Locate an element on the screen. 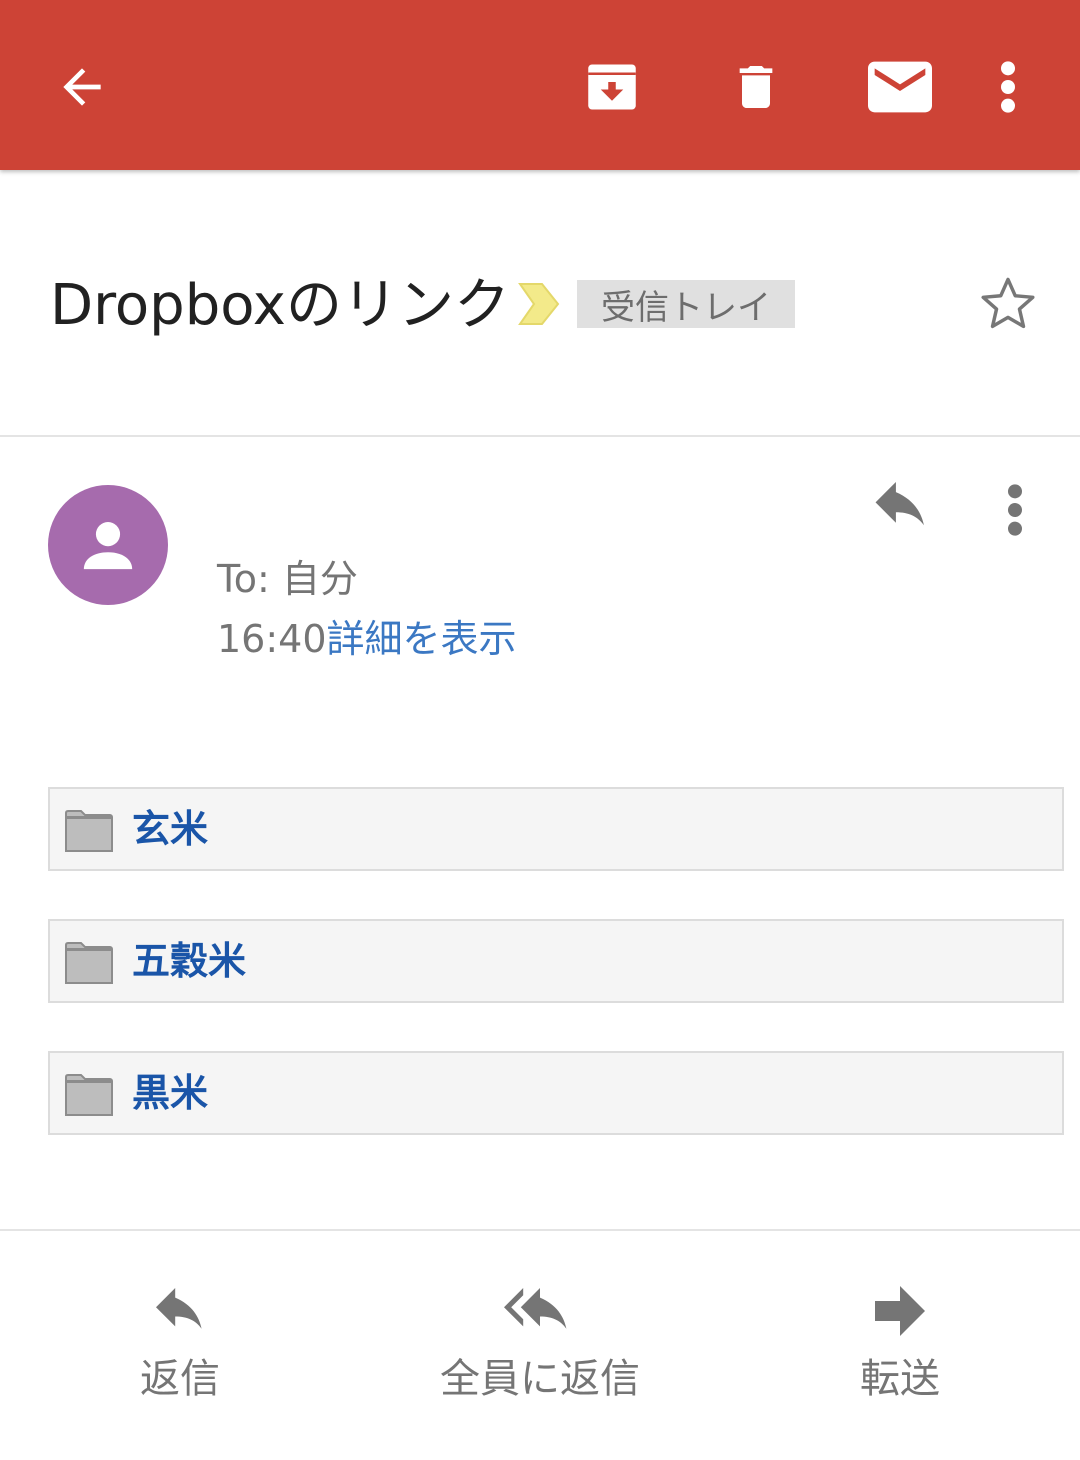 The width and height of the screenshot is (1080, 1460). inbox-label-chip: 受信トレイ is located at coordinates (686, 304).